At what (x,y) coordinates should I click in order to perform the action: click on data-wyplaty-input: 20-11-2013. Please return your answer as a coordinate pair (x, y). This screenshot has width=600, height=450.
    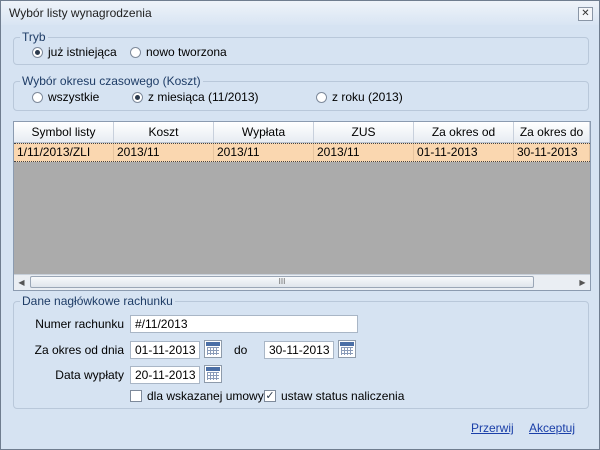
    Looking at the image, I should click on (165, 375).